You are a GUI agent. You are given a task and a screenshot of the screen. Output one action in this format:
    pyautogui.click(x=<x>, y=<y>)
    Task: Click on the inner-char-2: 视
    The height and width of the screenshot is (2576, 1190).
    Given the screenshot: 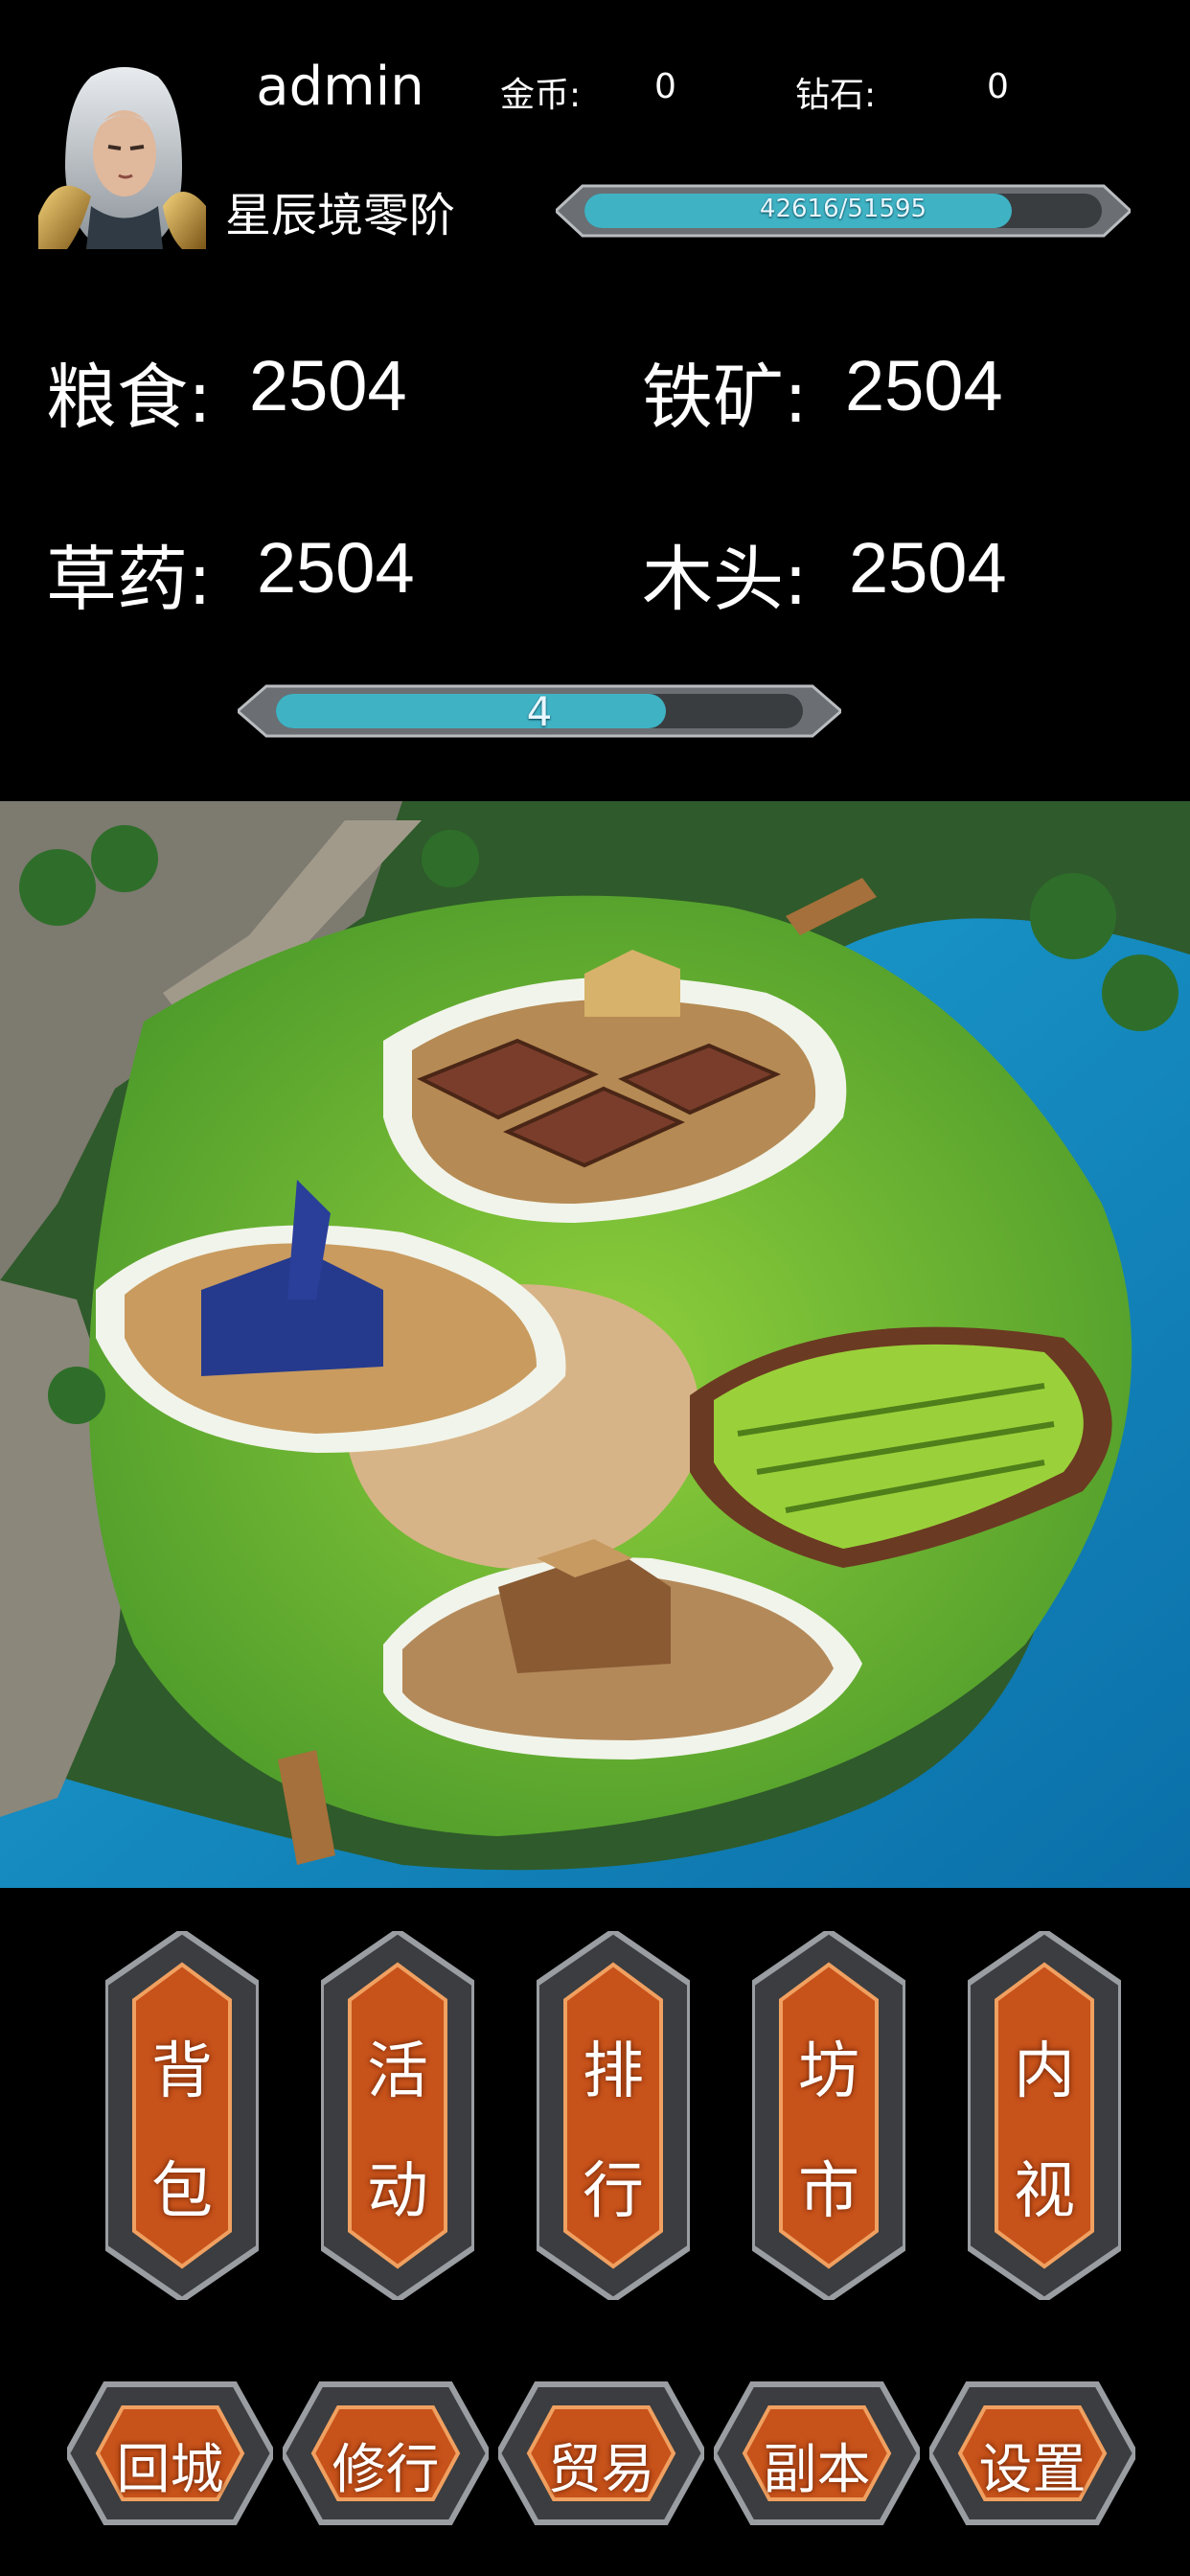 What is the action you would take?
    pyautogui.click(x=1044, y=2191)
    